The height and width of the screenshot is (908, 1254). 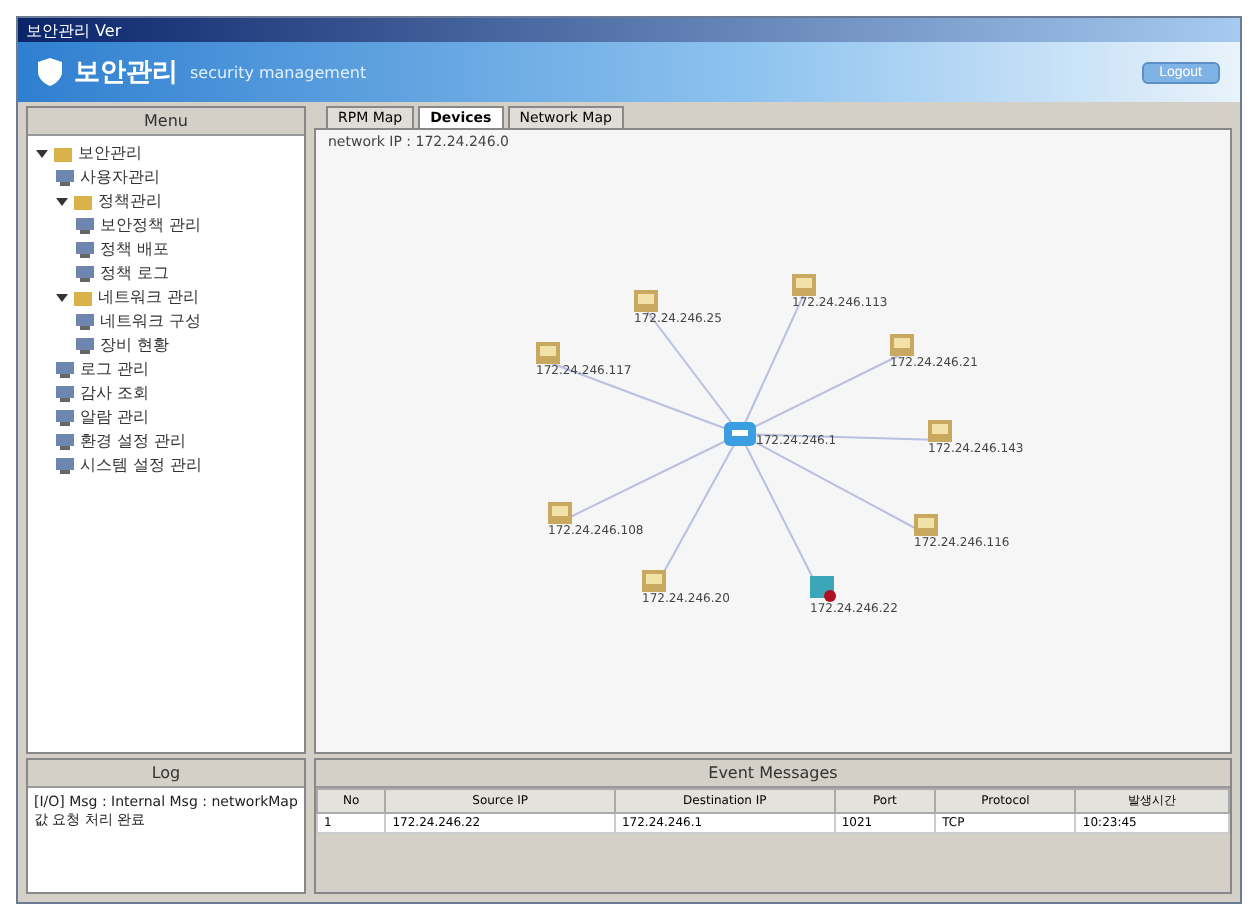 I want to click on tree-item: 정책 배포, so click(x=135, y=249).